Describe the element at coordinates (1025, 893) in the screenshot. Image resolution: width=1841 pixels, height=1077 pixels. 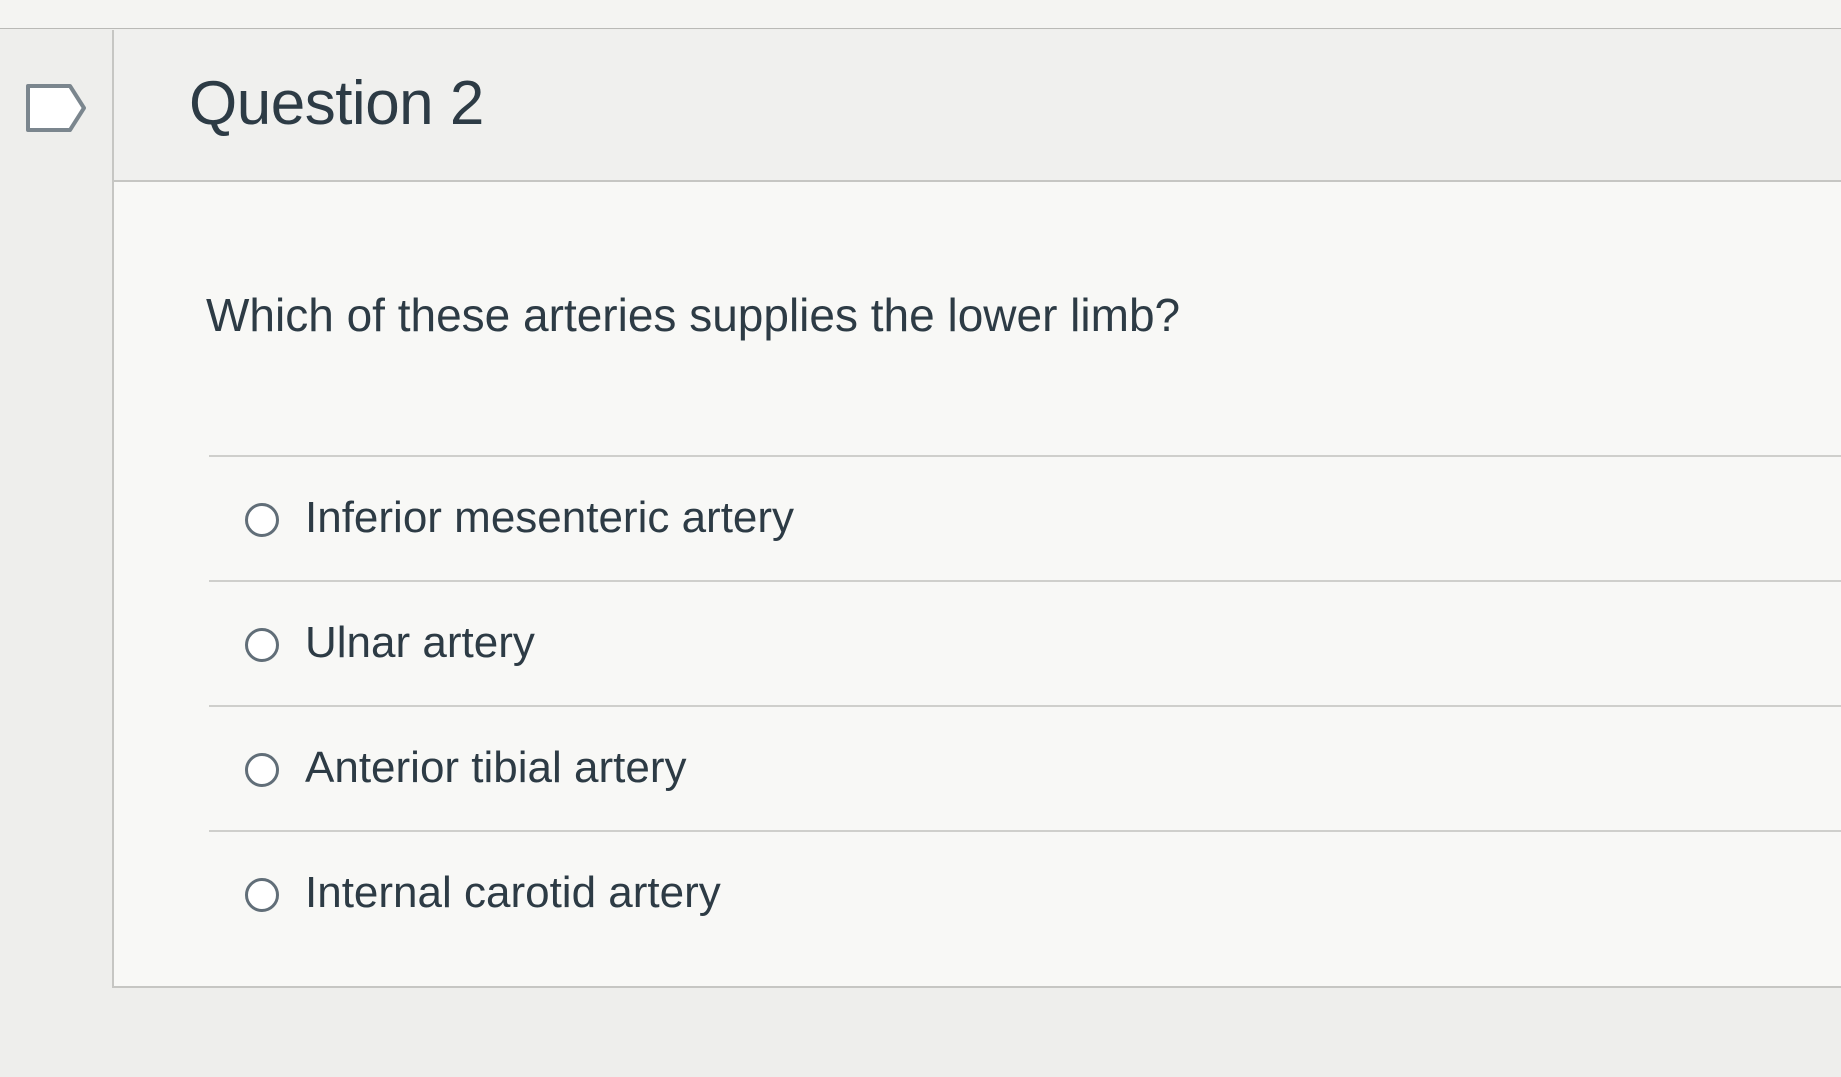
I see `answer-option-4: Internal carotid artery` at that location.